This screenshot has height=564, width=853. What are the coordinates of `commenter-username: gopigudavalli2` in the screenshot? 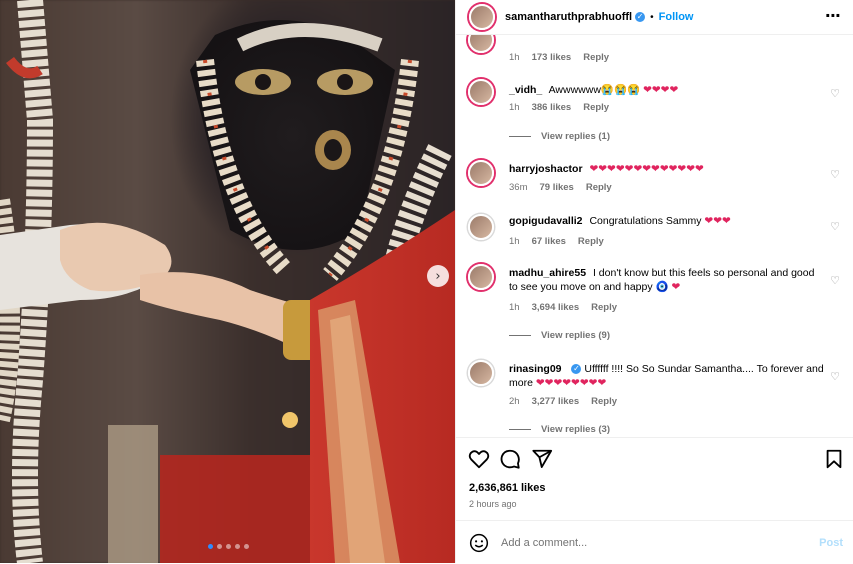 It's located at (546, 221).